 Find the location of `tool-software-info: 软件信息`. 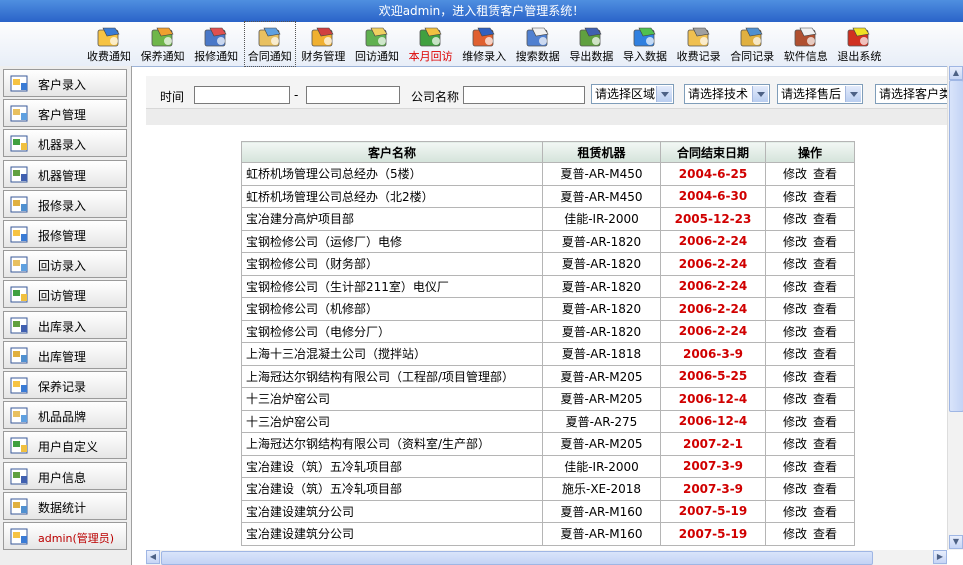

tool-software-info: 软件信息 is located at coordinates (806, 44).